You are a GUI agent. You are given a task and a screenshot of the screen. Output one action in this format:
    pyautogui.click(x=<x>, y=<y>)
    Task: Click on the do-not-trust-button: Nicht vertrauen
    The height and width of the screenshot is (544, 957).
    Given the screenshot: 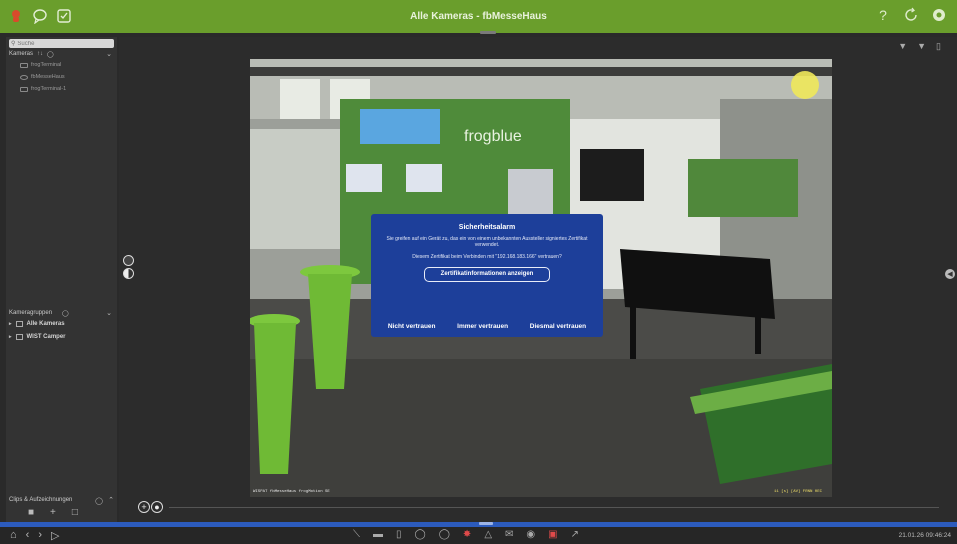 What is the action you would take?
    pyautogui.click(x=412, y=326)
    